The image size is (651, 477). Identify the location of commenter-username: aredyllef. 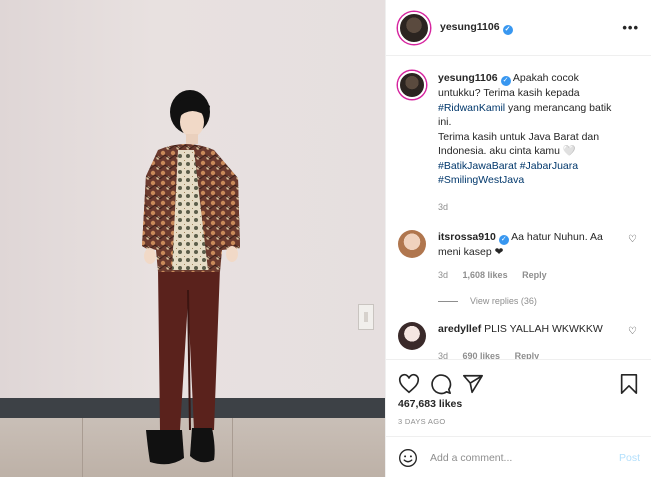
(459, 329).